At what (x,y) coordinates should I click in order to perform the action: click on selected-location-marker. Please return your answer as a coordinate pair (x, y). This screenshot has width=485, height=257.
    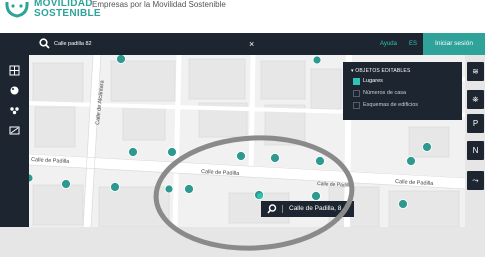
    Looking at the image, I should click on (260, 196).